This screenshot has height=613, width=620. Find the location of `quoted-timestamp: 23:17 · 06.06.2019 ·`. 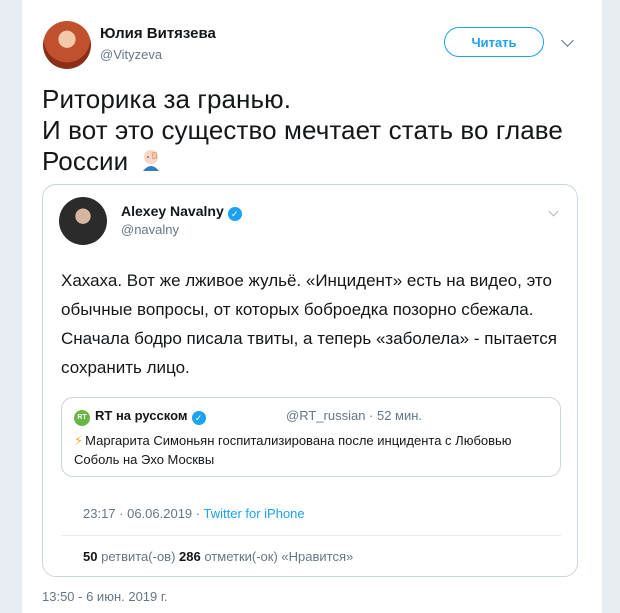

quoted-timestamp: 23:17 · 06.06.2019 · is located at coordinates (141, 513).